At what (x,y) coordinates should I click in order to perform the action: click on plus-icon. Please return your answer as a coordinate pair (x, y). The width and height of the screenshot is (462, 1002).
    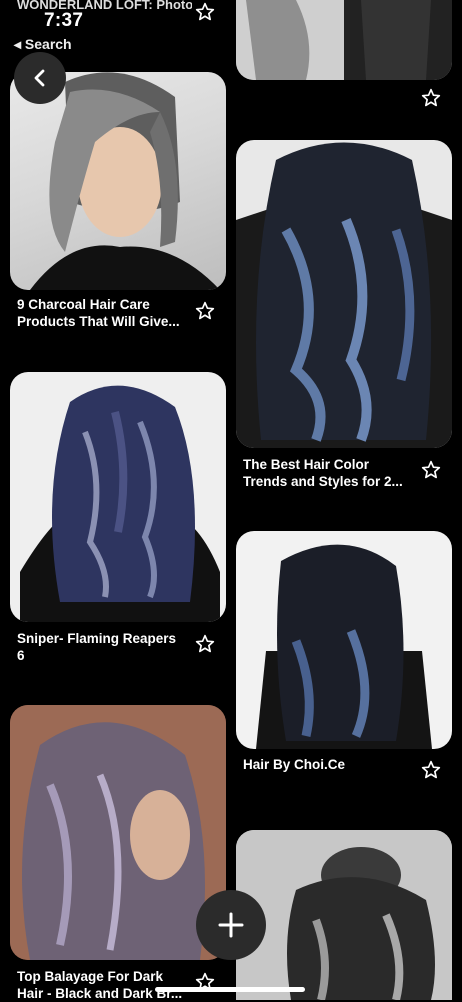
    Looking at the image, I should click on (231, 925).